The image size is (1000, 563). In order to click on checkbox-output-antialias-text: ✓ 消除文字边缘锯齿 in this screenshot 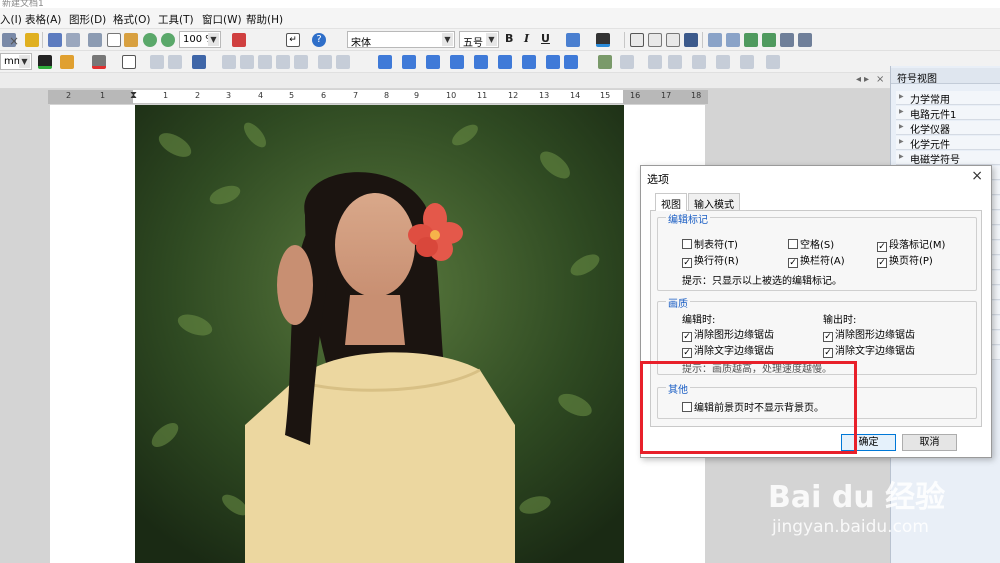, I will do `click(869, 350)`.